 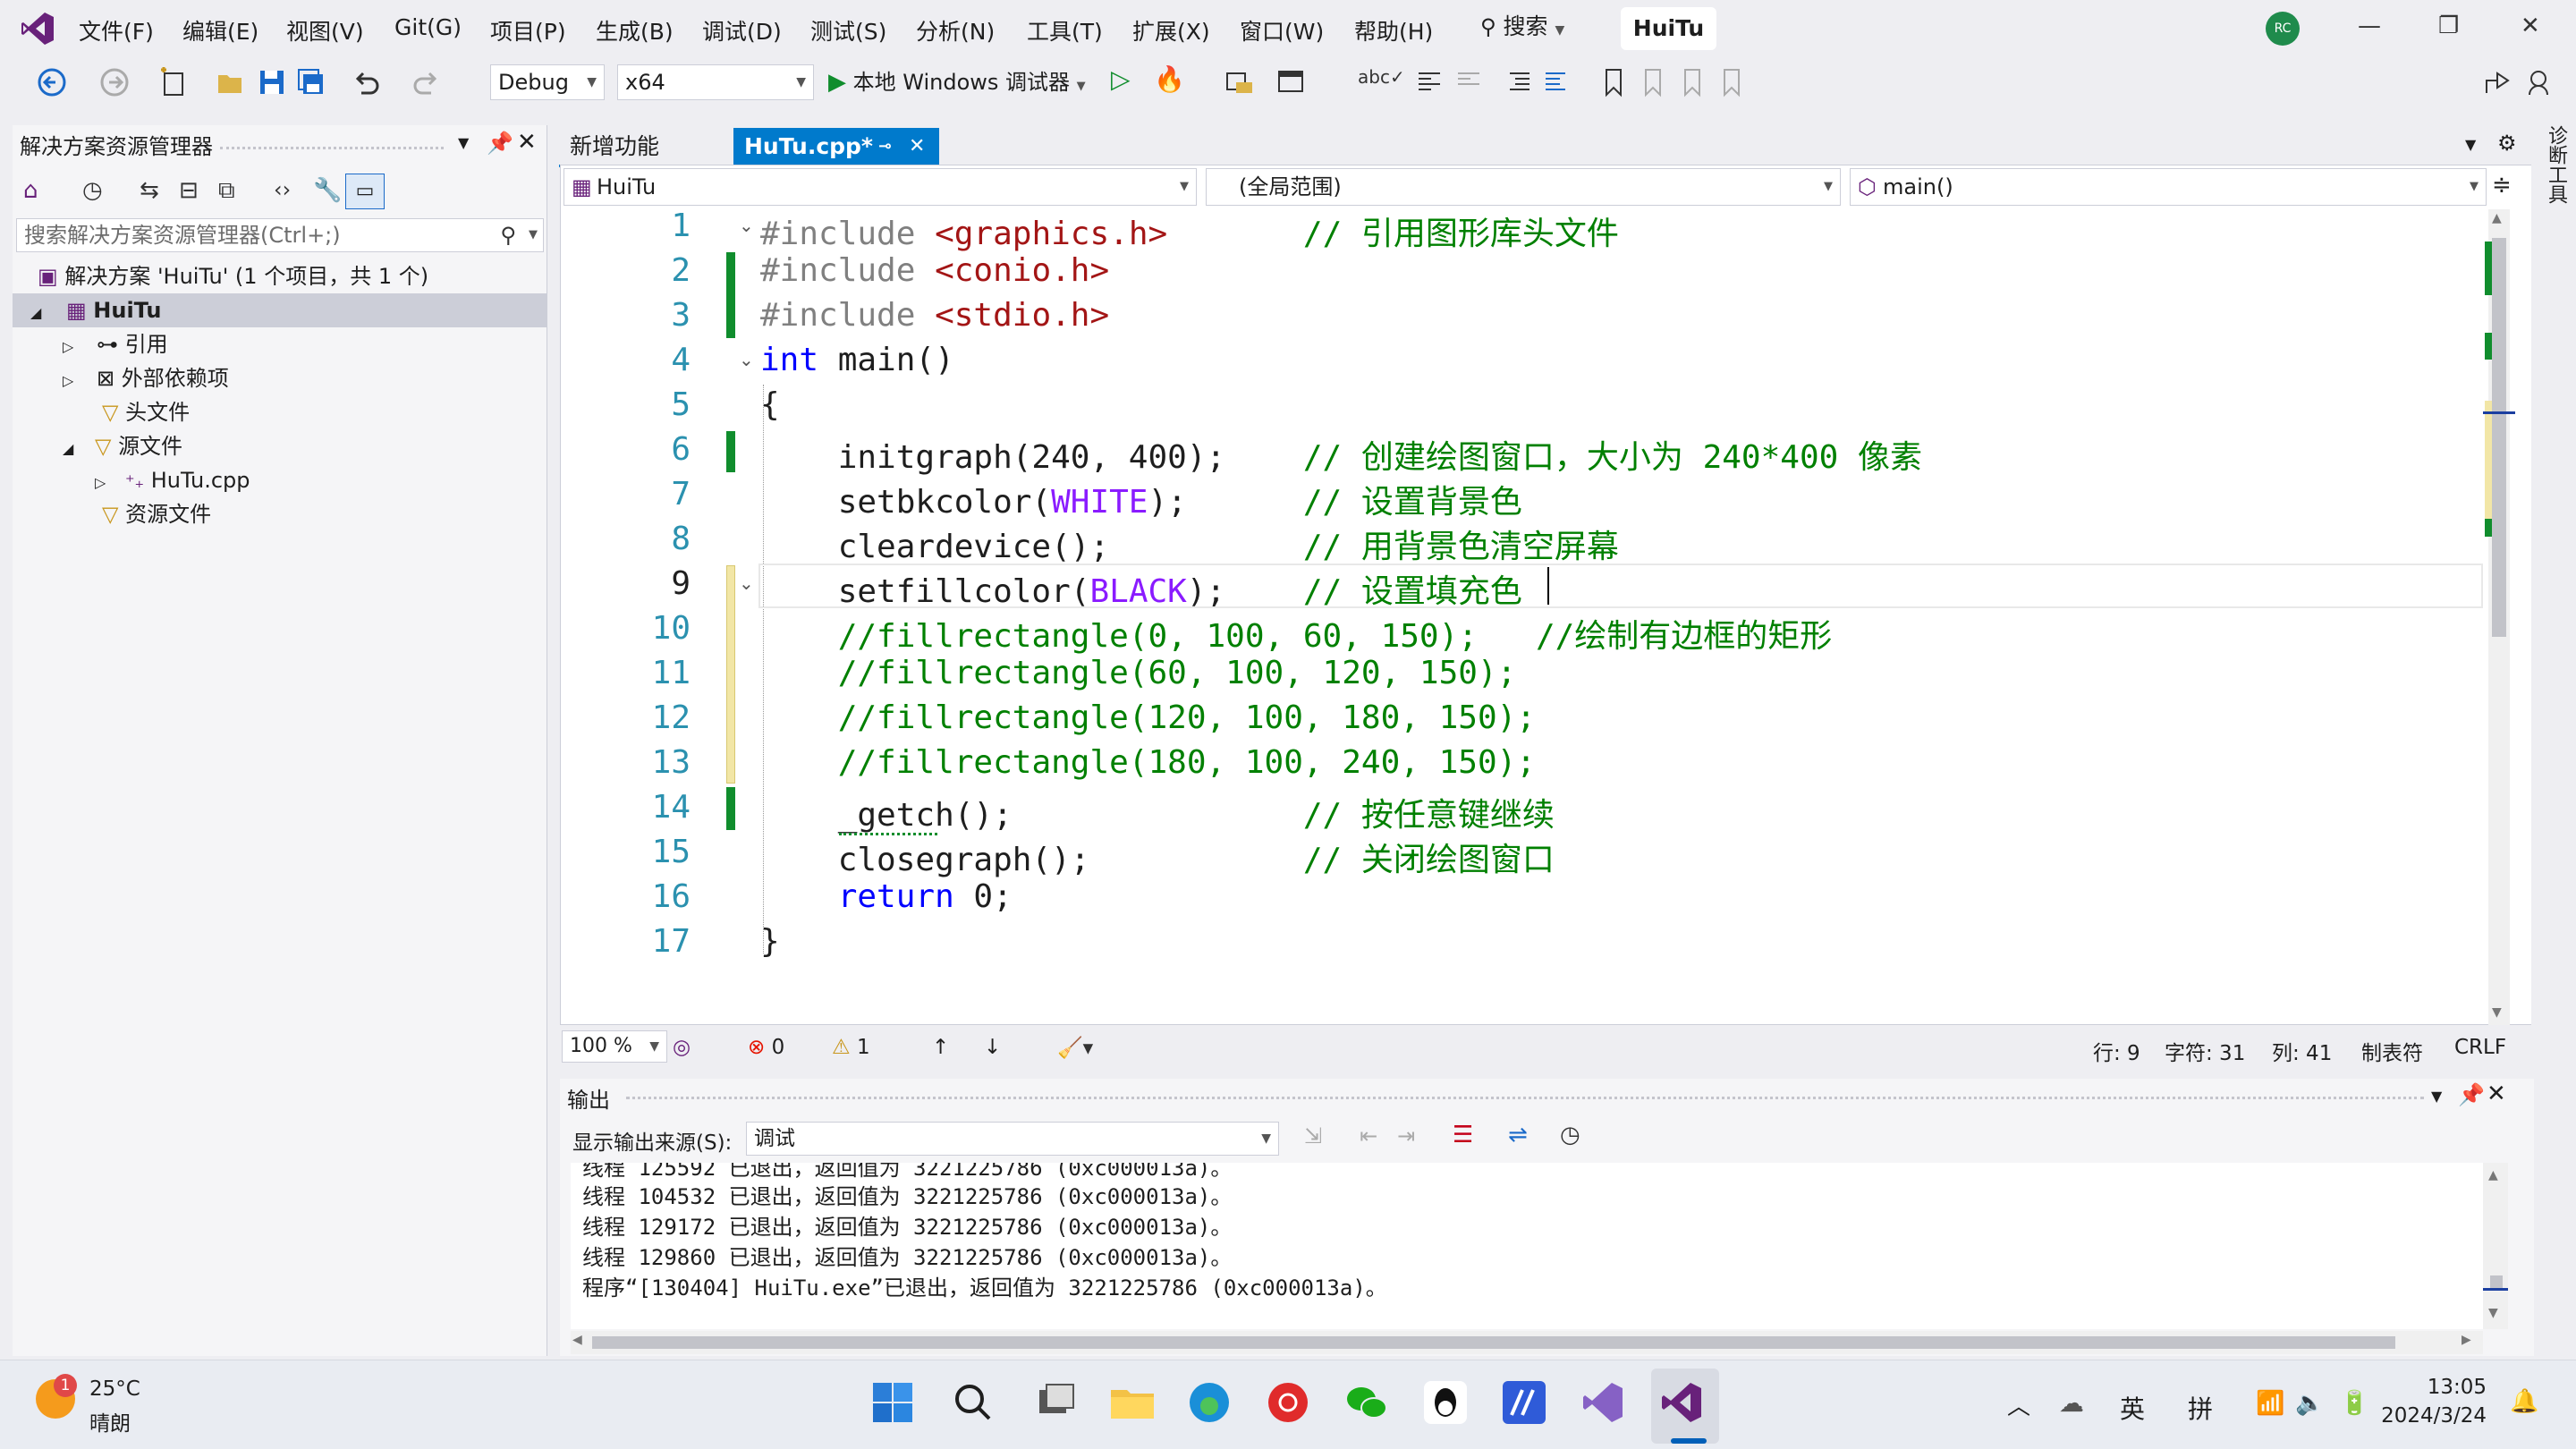 What do you see at coordinates (1169, 79) in the screenshot?
I see `hot-reload-icon: 🔥` at bounding box center [1169, 79].